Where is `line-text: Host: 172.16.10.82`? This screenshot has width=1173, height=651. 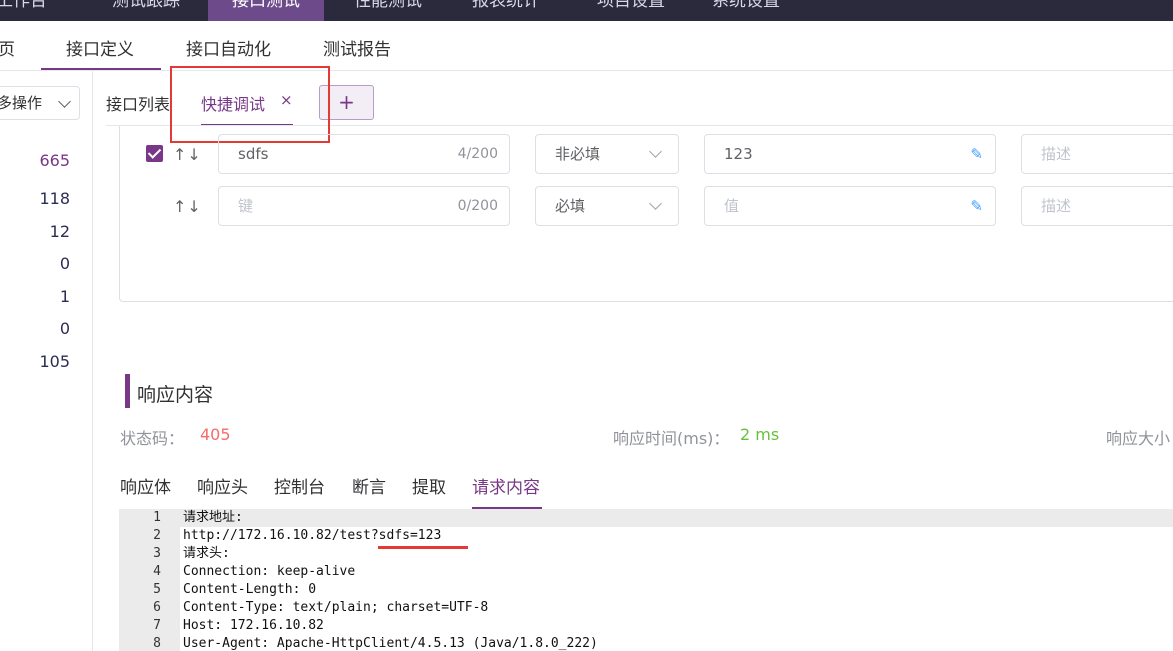
line-text: Host: 172.16.10.82 is located at coordinates (253, 625).